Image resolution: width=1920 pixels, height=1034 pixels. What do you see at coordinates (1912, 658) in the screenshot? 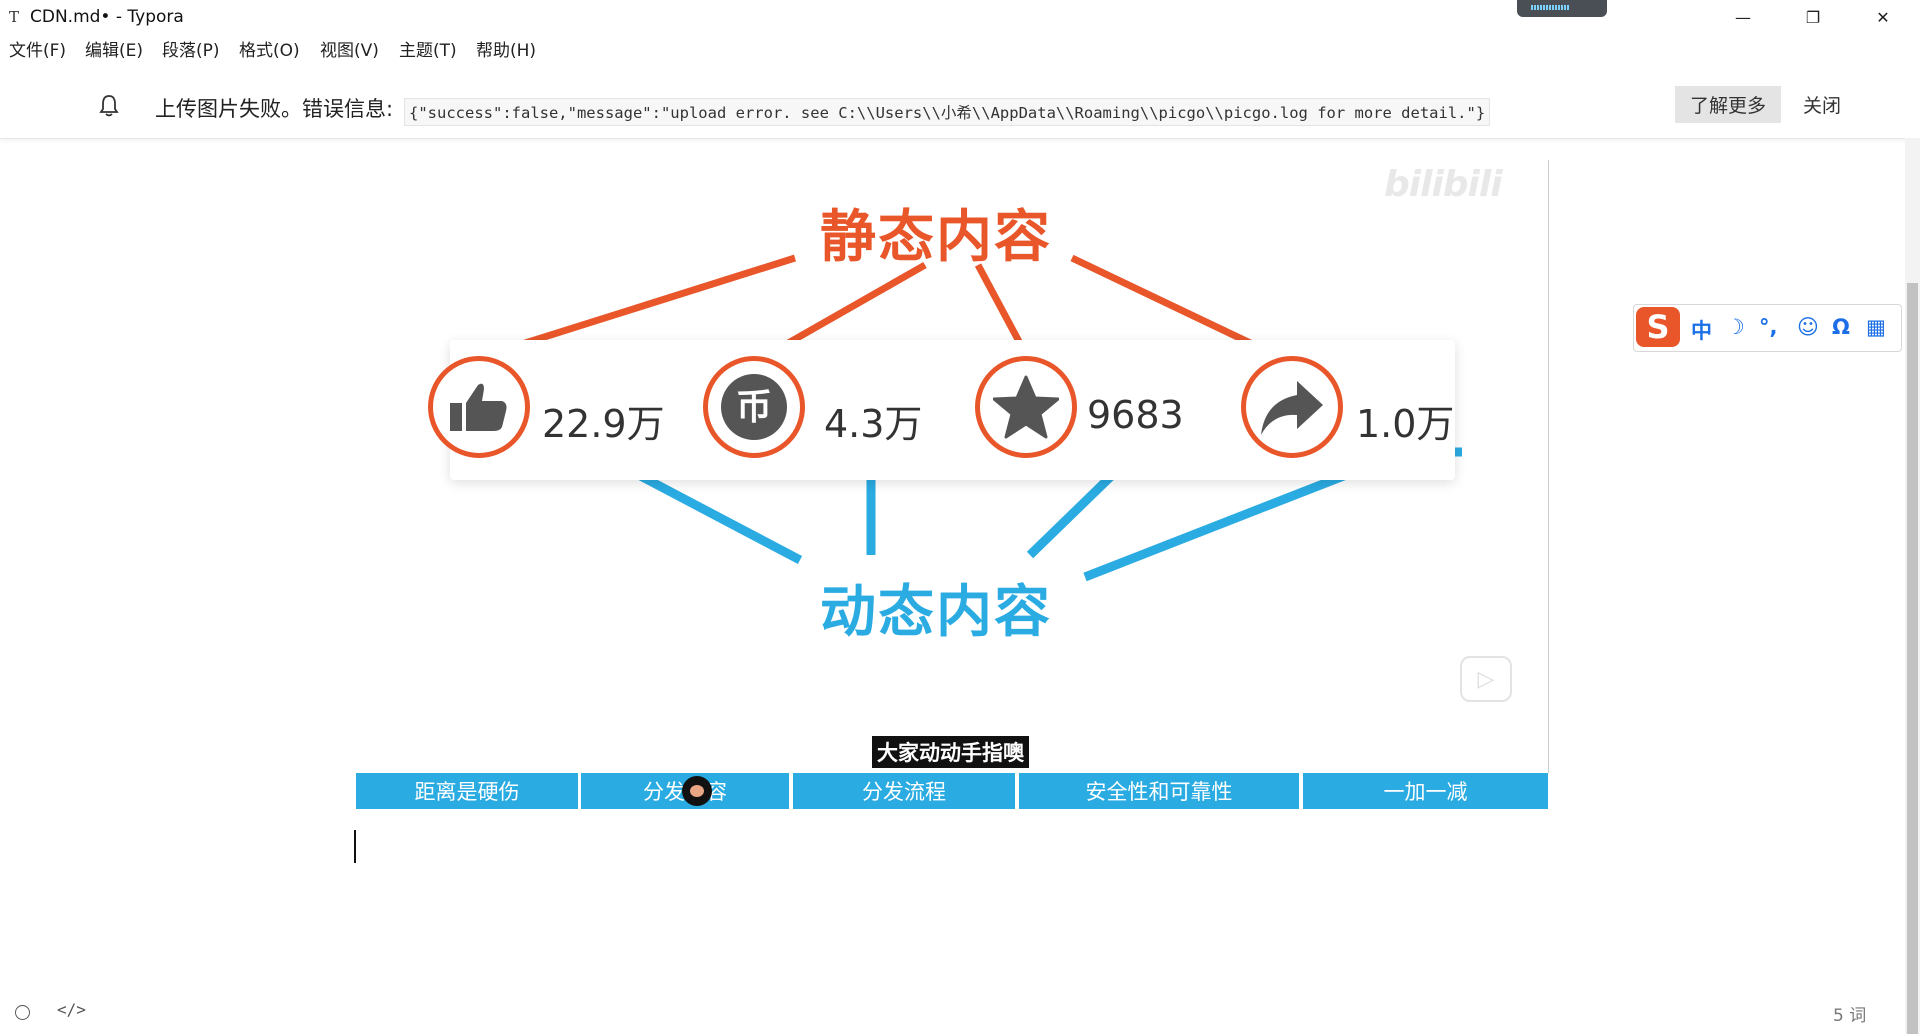
I see `scrollbar-thumb` at bounding box center [1912, 658].